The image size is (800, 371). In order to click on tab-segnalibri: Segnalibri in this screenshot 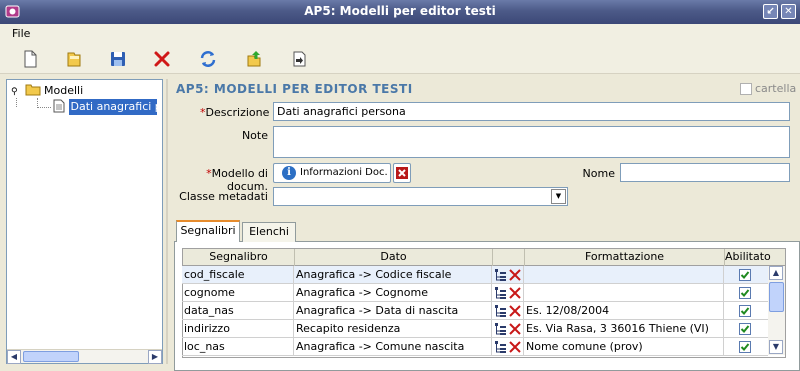, I will do `click(208, 231)`.